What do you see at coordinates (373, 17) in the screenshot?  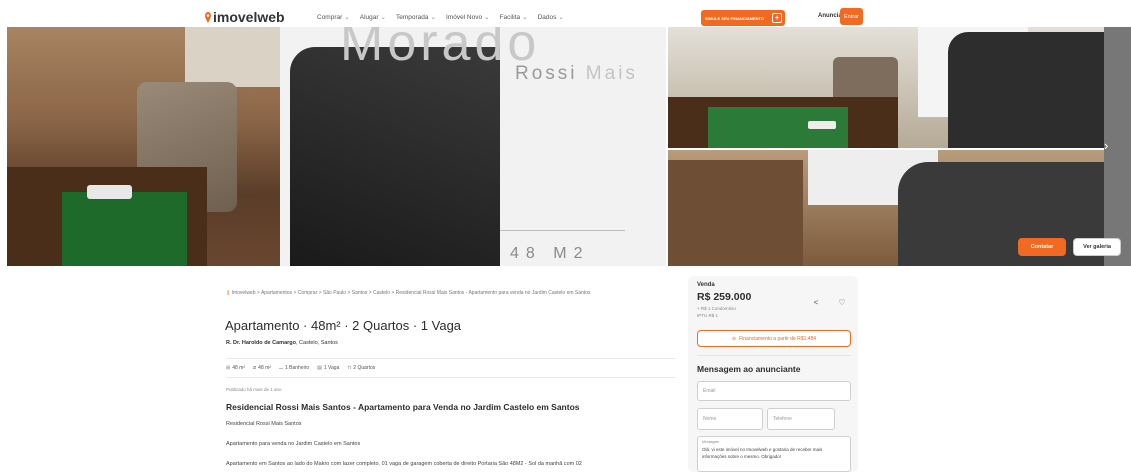 I see `menu-item-alugar: Alugar ⌄` at bounding box center [373, 17].